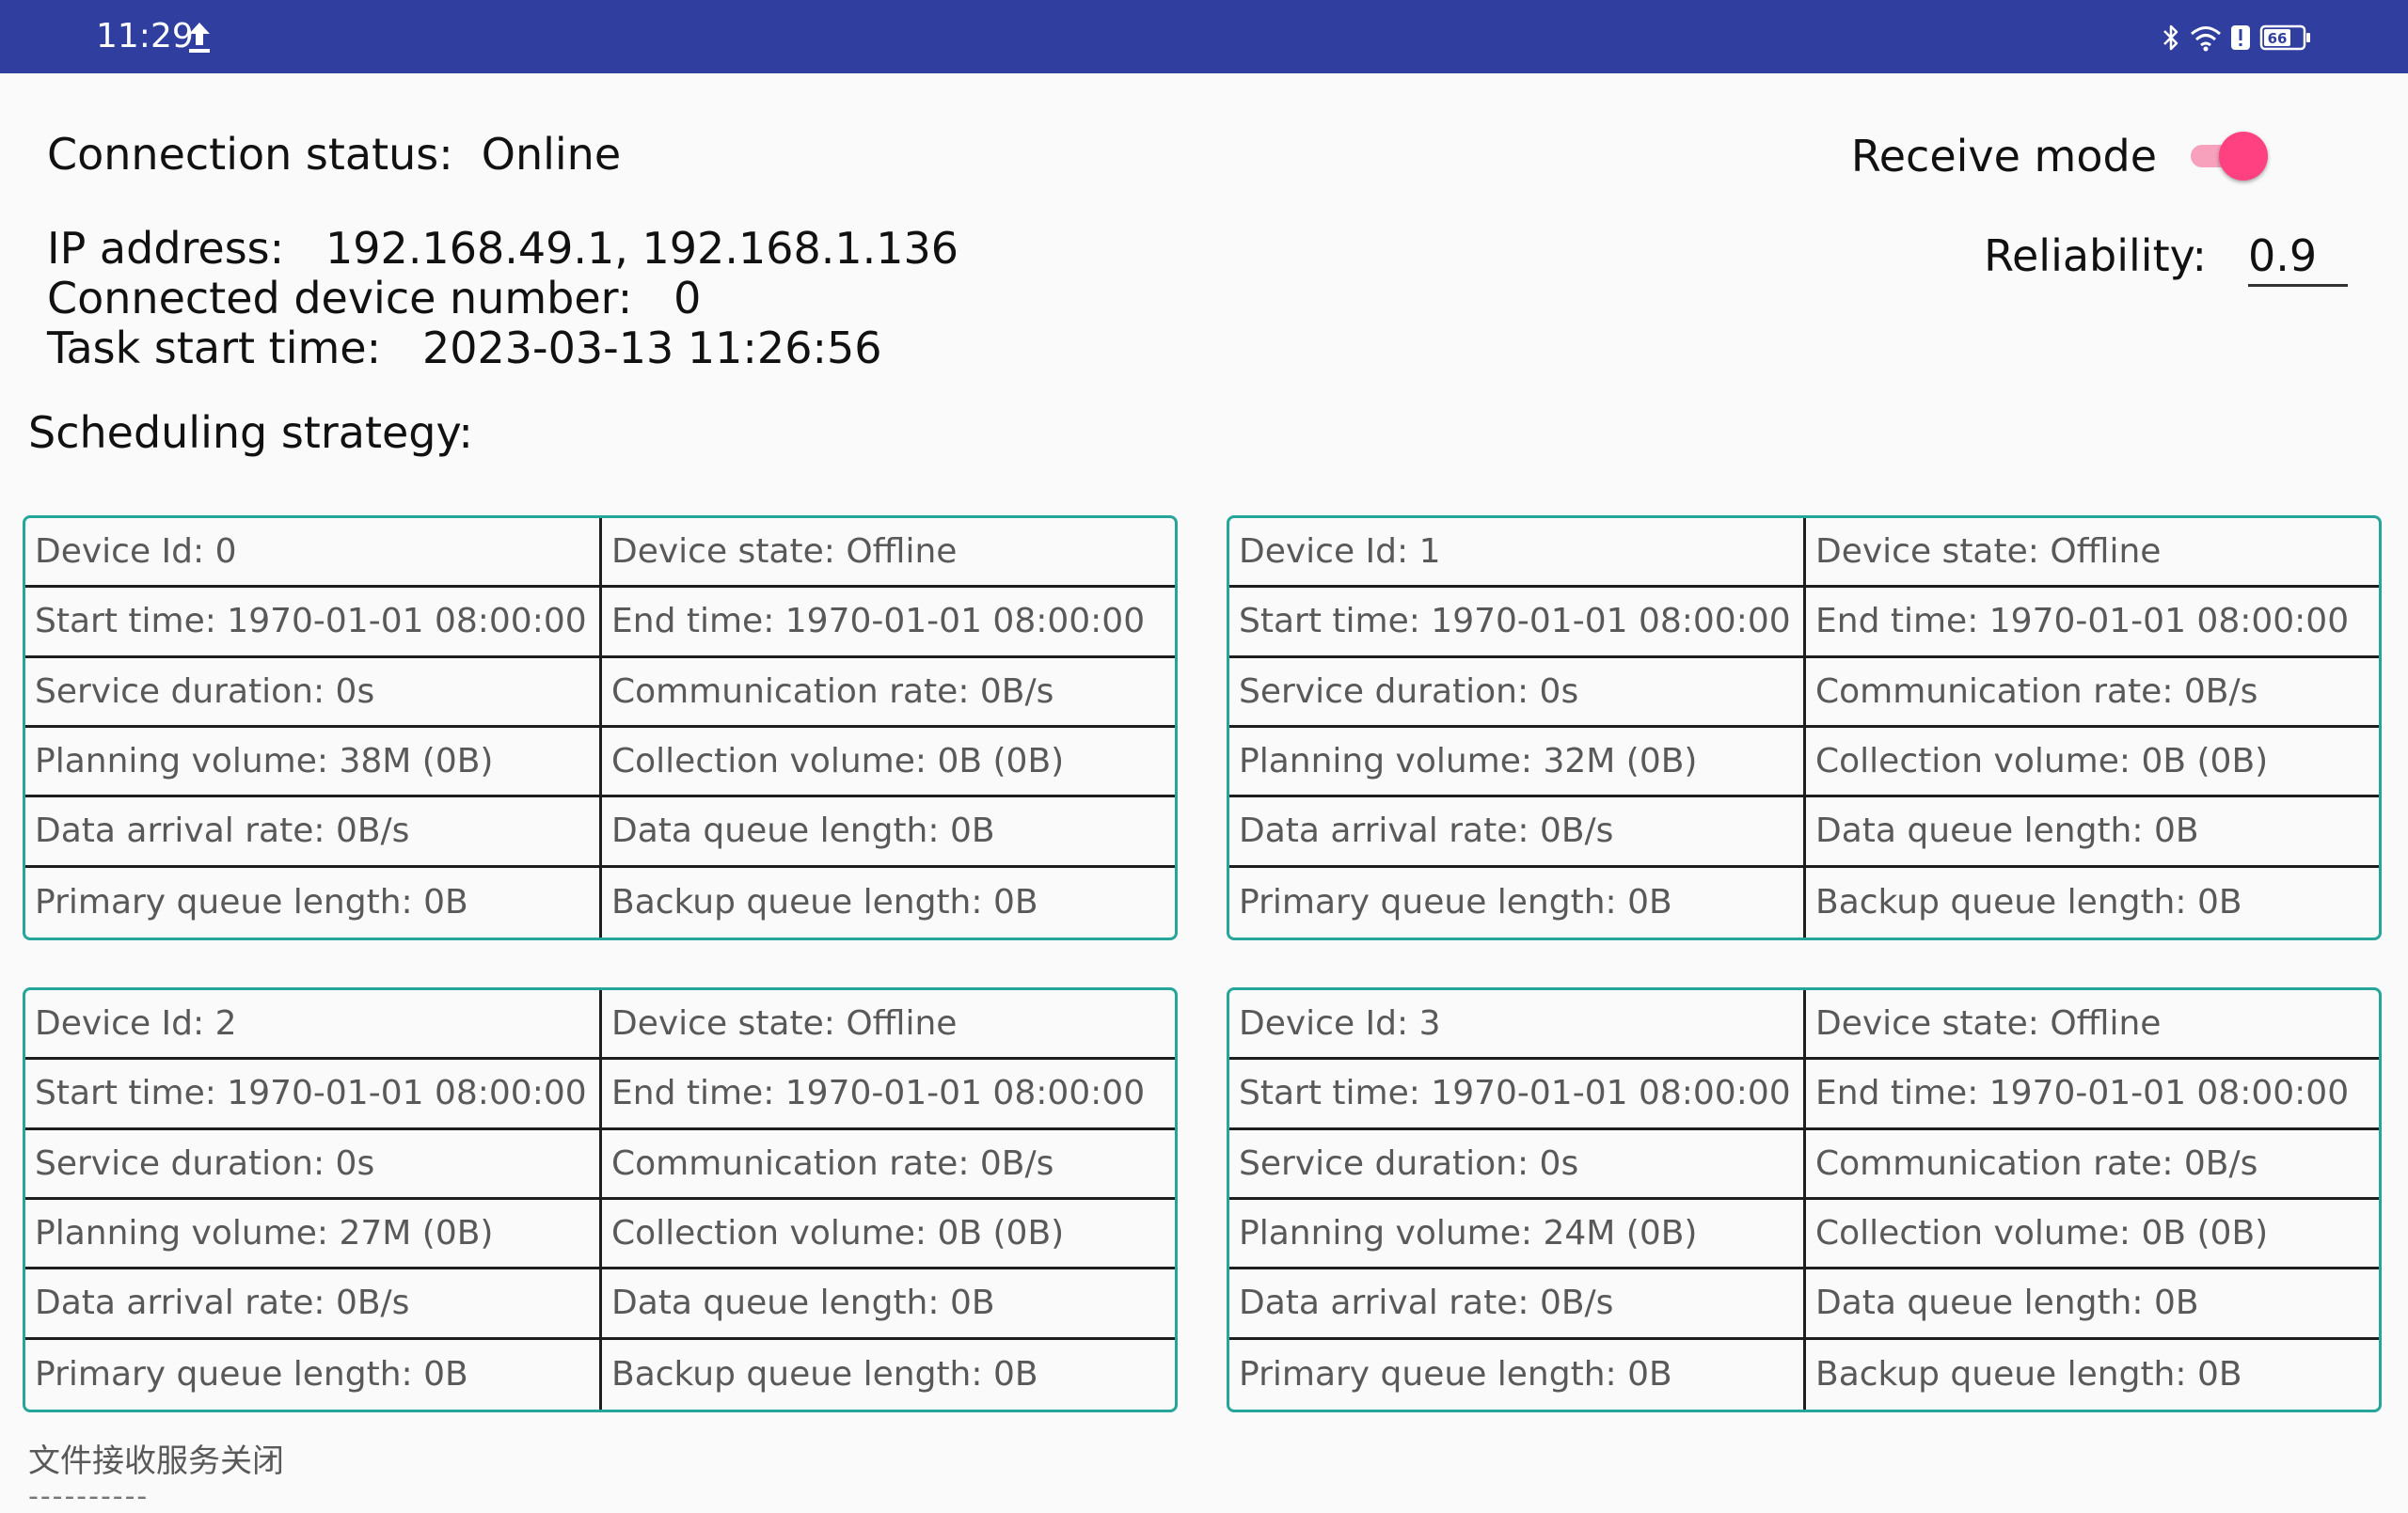 Image resolution: width=2408 pixels, height=1513 pixels. Describe the element at coordinates (2003, 156) in the screenshot. I see `receive-mode-label: Receive mode` at that location.